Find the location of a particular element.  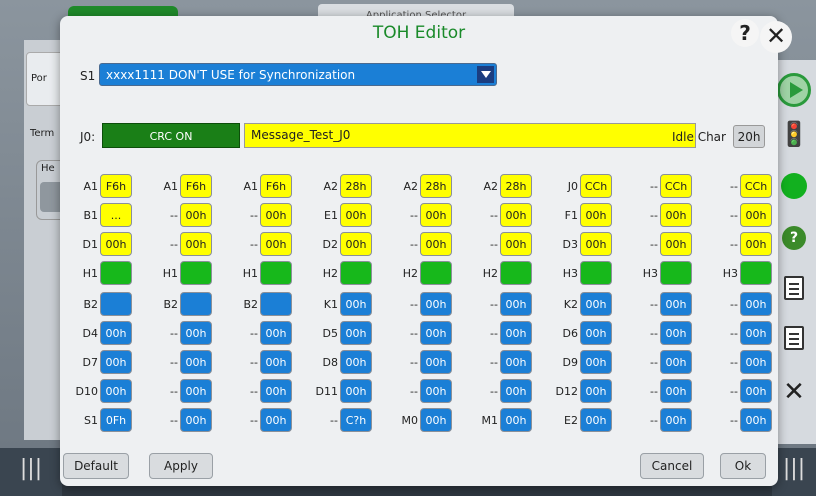

cancel-button: Cancel is located at coordinates (672, 466).